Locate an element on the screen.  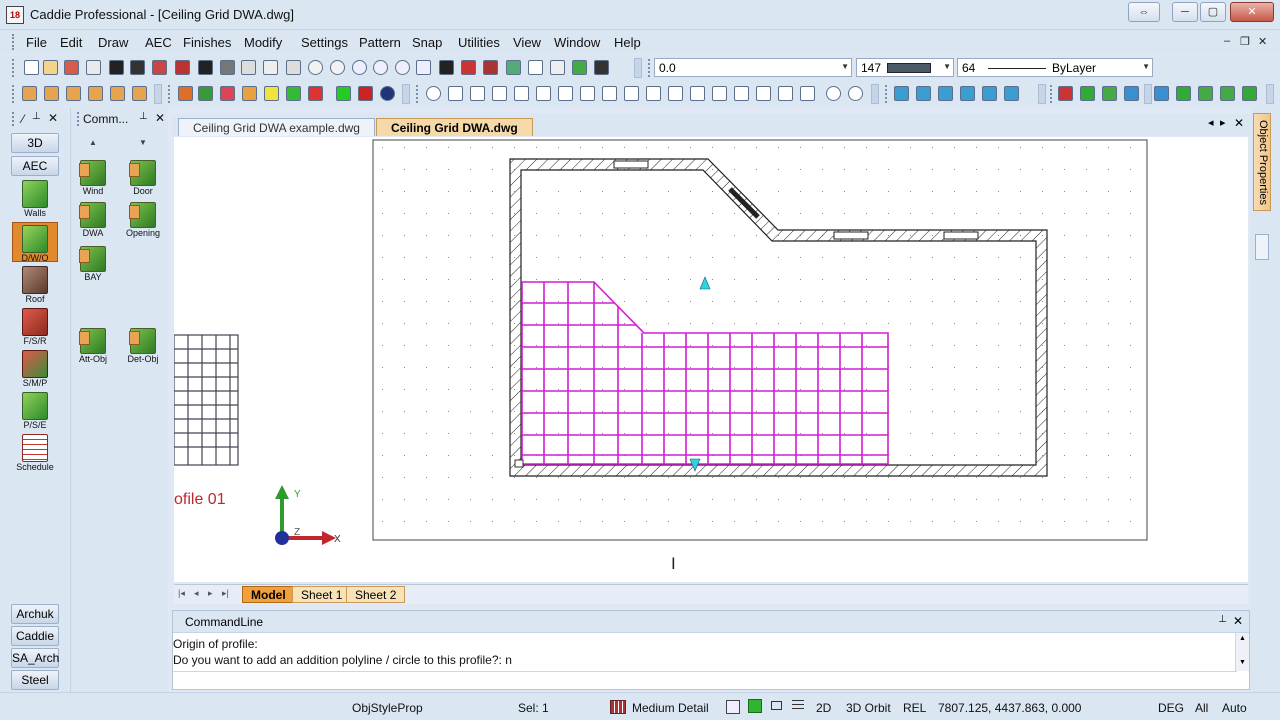
category-3d-button: 3D is located at coordinates (35, 143).